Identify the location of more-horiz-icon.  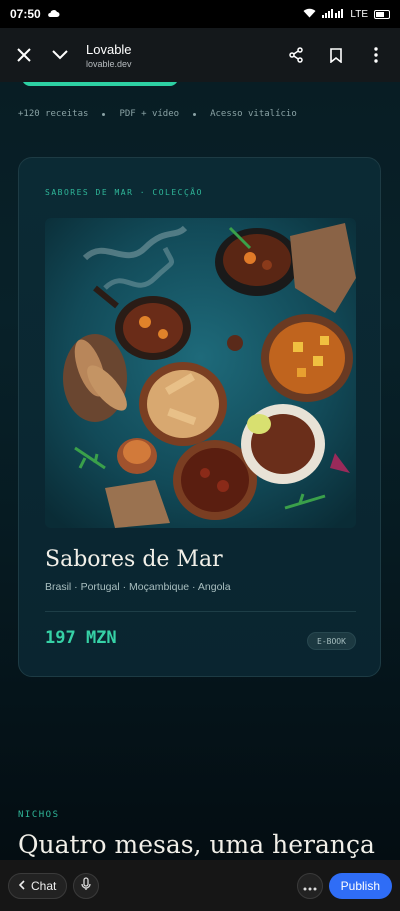
(310, 885).